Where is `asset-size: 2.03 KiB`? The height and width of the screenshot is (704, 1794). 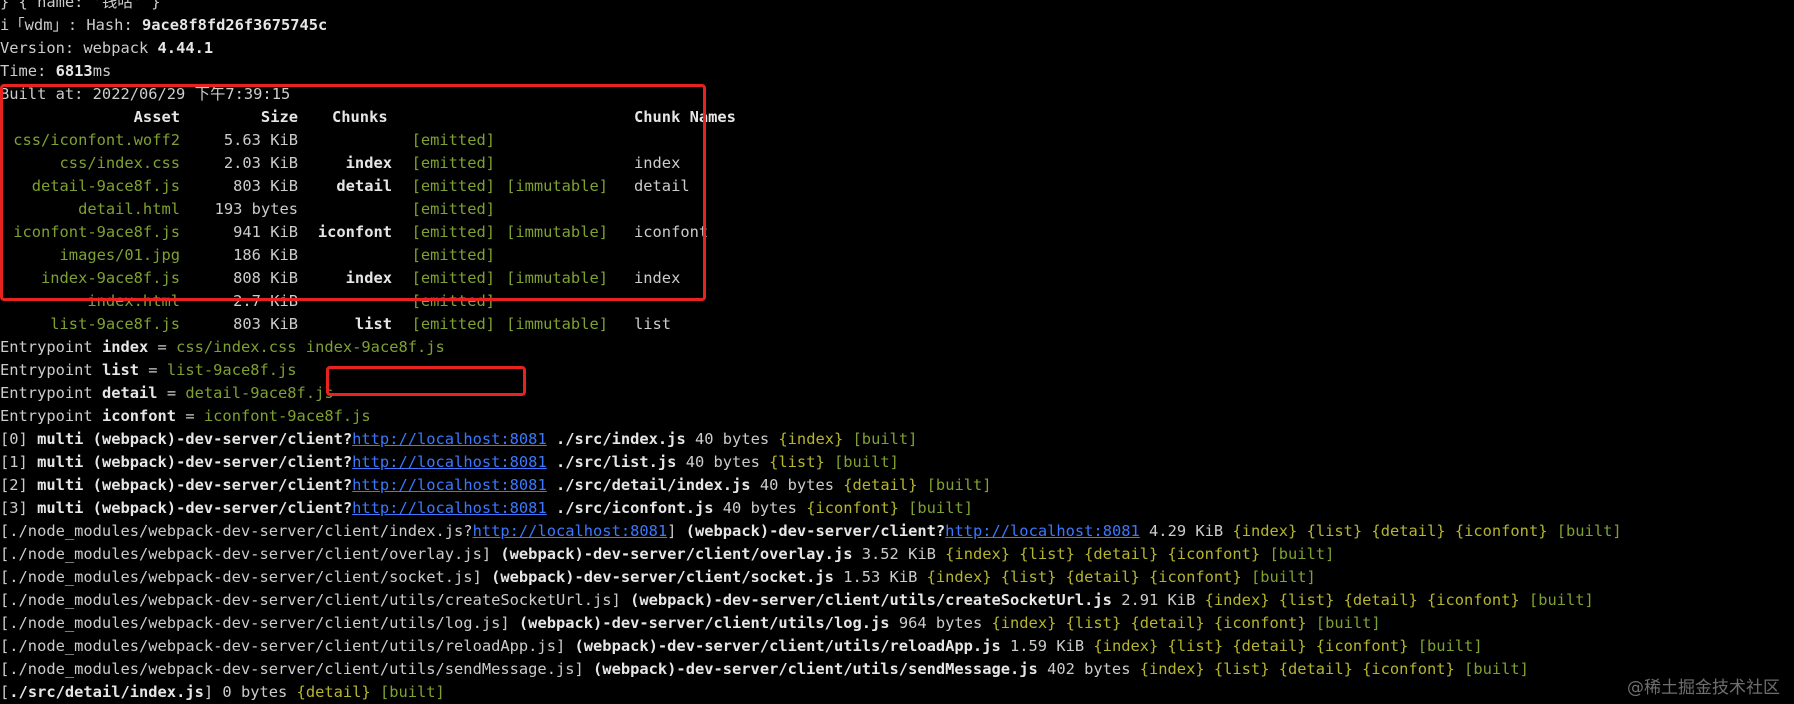 asset-size: 2.03 KiB is located at coordinates (260, 163).